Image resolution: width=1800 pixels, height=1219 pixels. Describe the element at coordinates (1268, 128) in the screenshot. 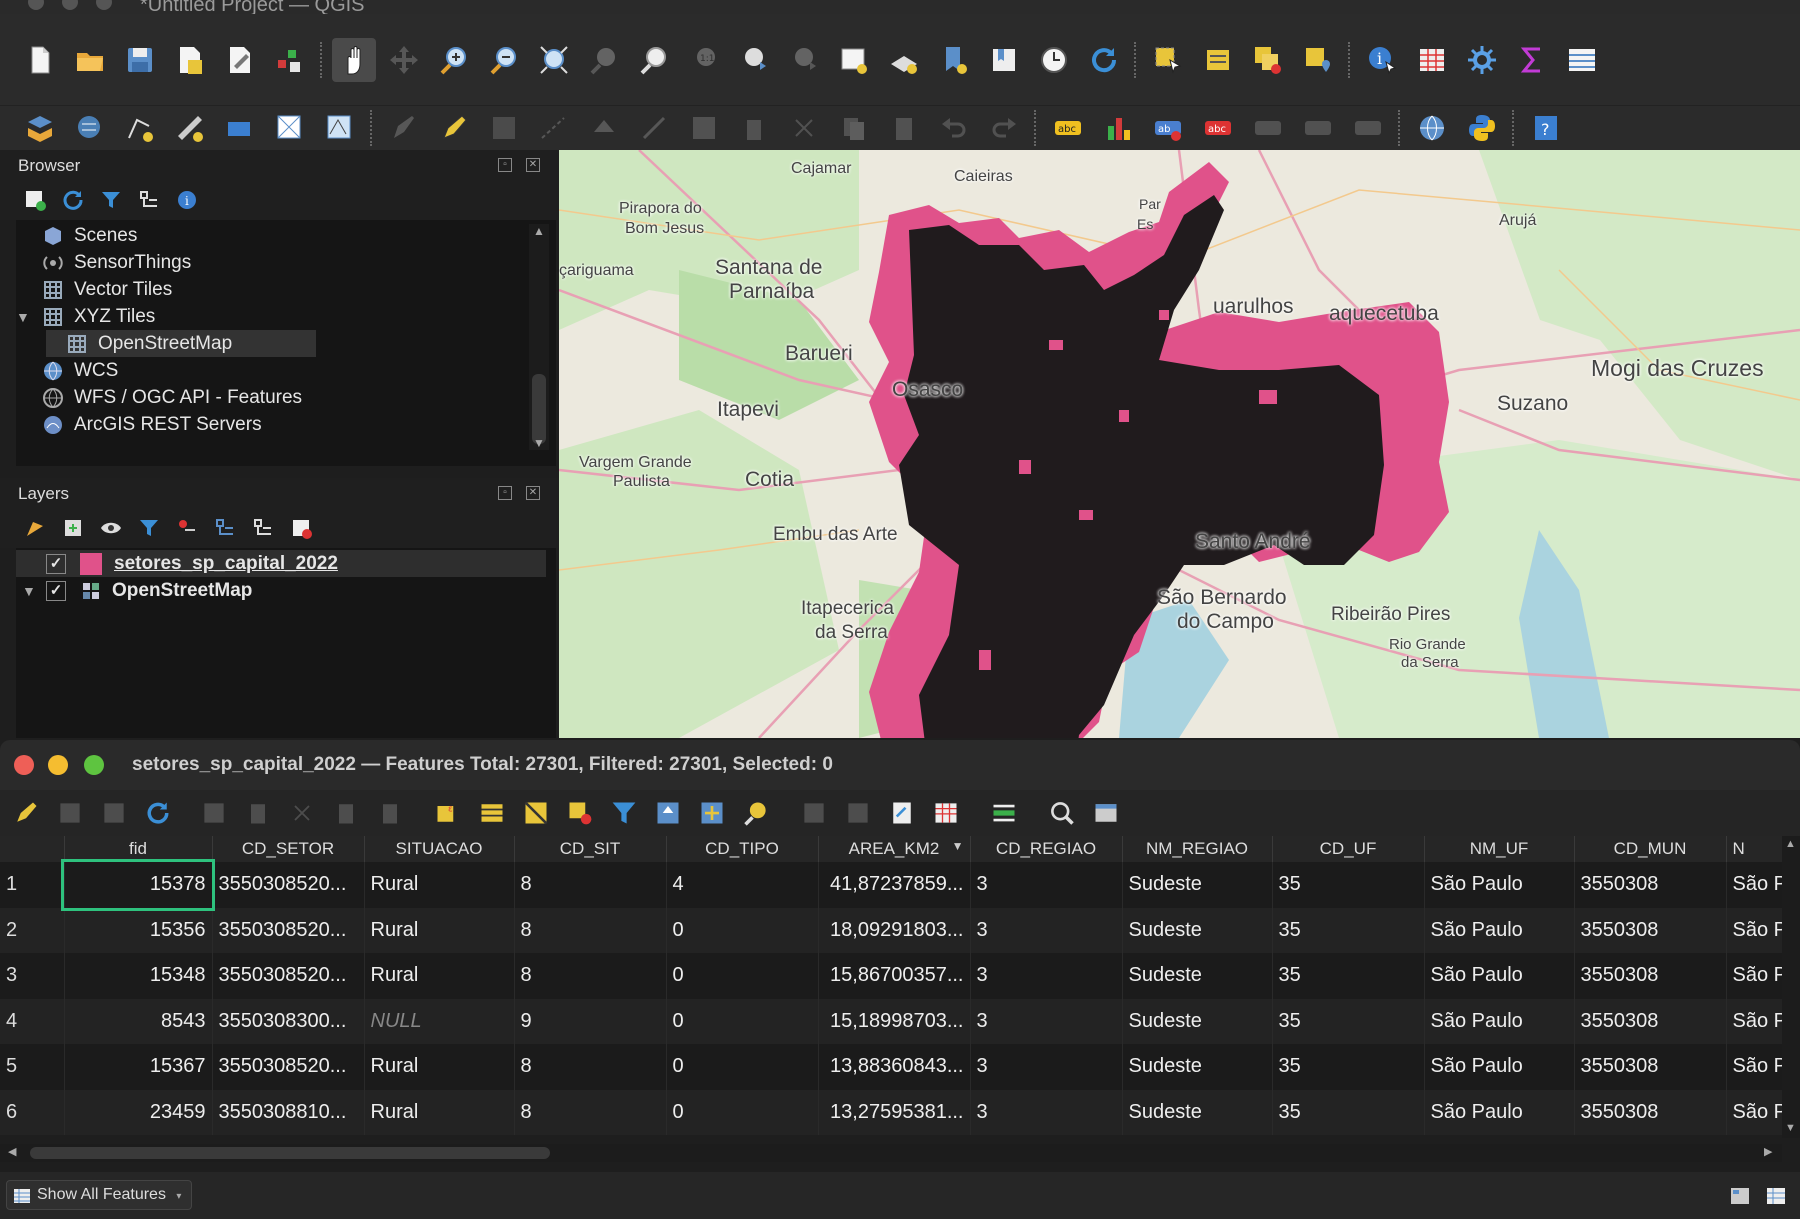

I see `label-move-icon` at that location.